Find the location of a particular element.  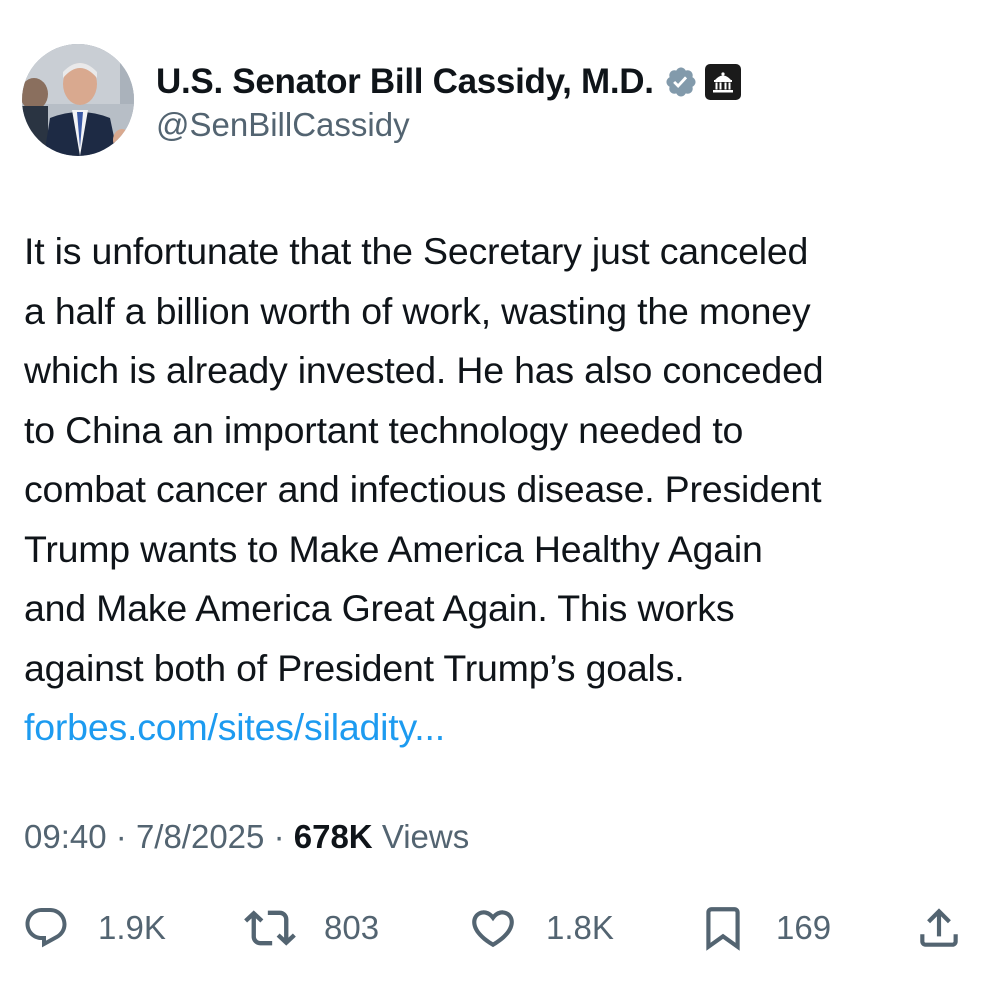

reply-icon is located at coordinates (46, 928).